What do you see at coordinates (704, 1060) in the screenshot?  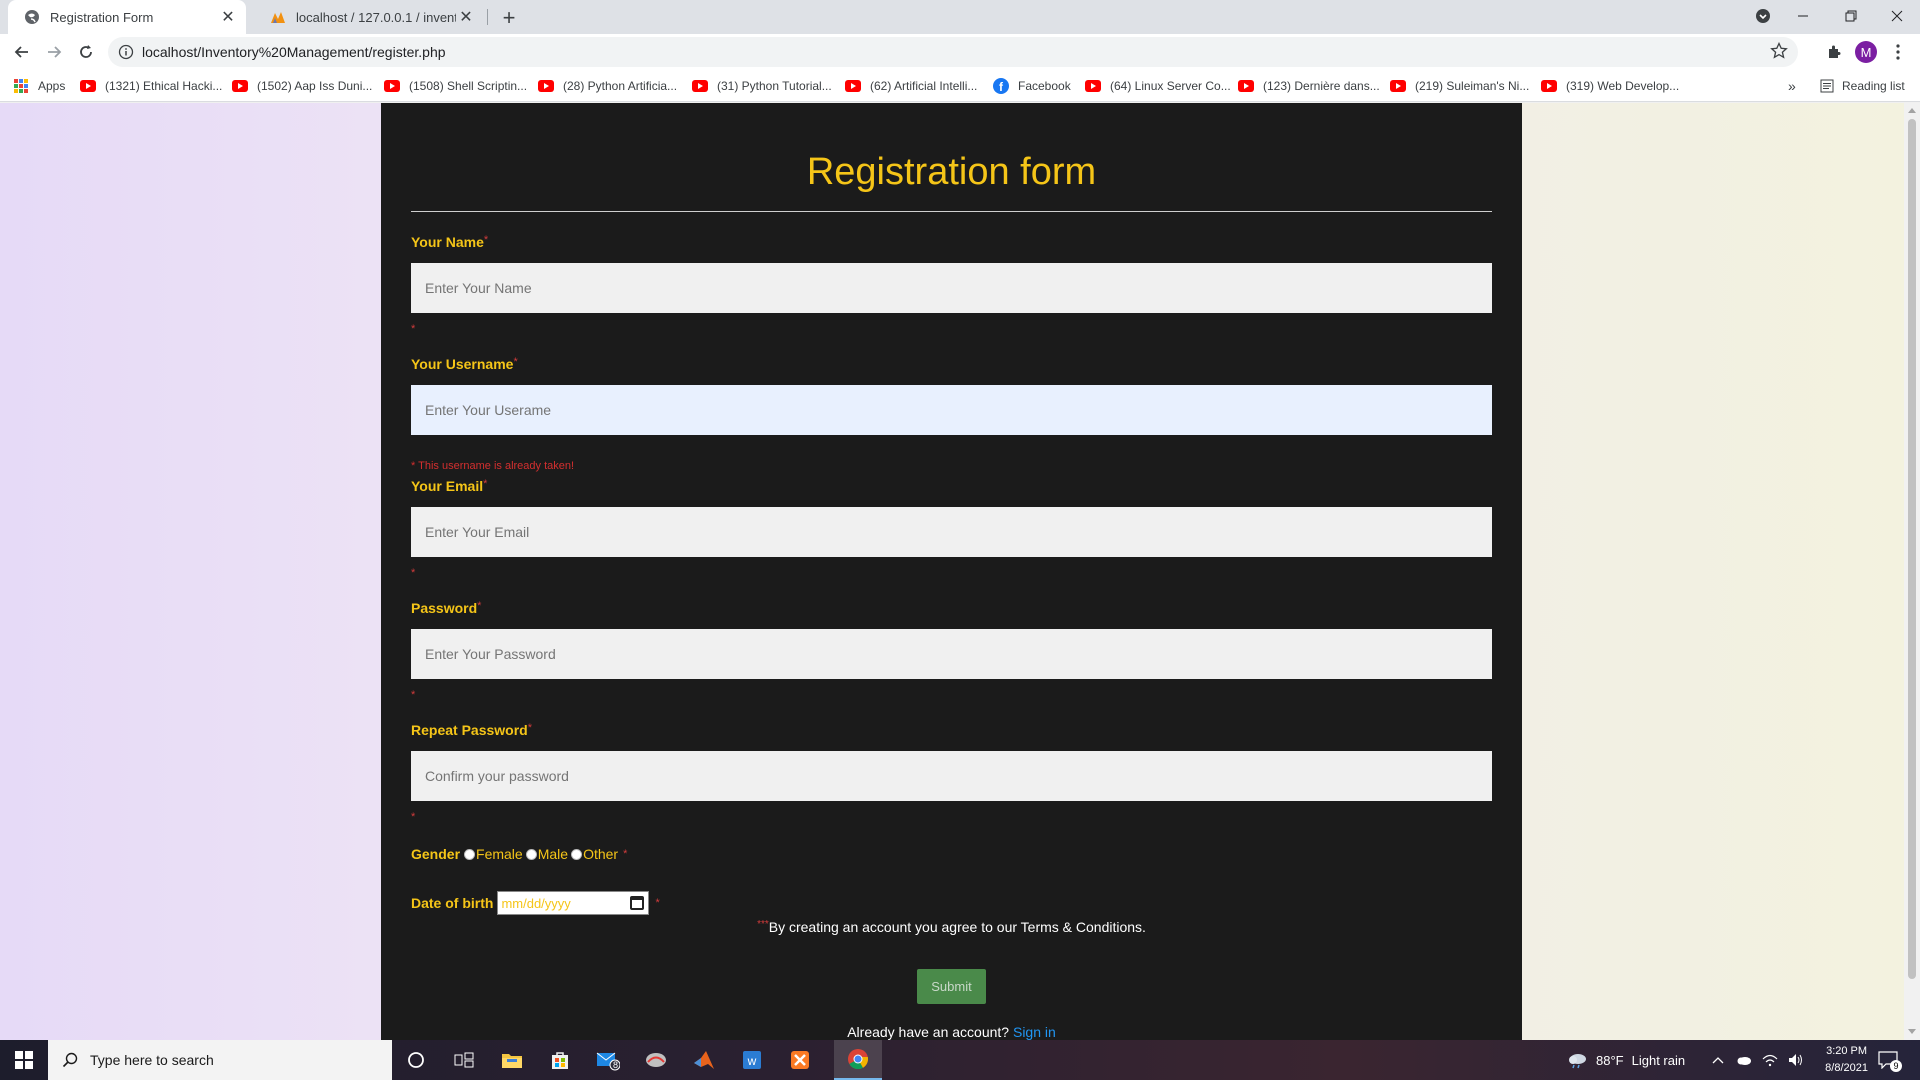 I see `matlab-icon` at bounding box center [704, 1060].